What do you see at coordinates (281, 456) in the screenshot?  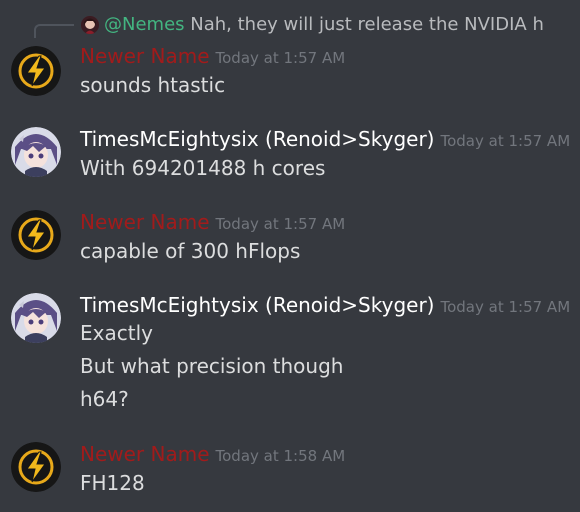 I see `timestamp: Today at 1:58 AM` at bounding box center [281, 456].